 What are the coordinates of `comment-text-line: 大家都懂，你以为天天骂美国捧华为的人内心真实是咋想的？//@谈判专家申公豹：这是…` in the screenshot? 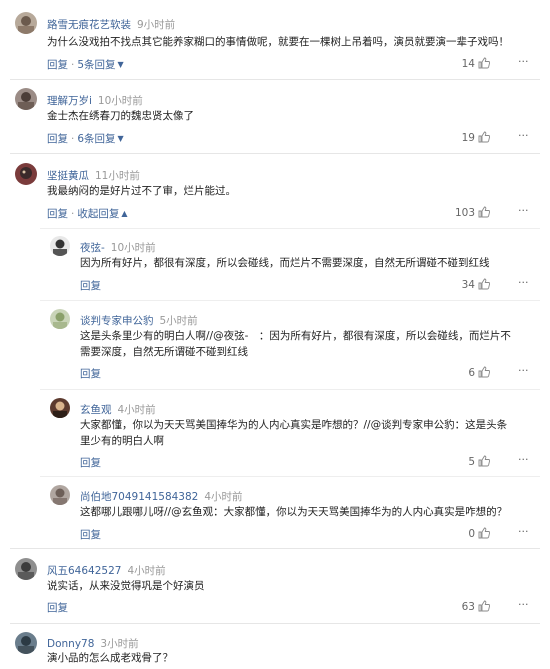 It's located at (294, 425).